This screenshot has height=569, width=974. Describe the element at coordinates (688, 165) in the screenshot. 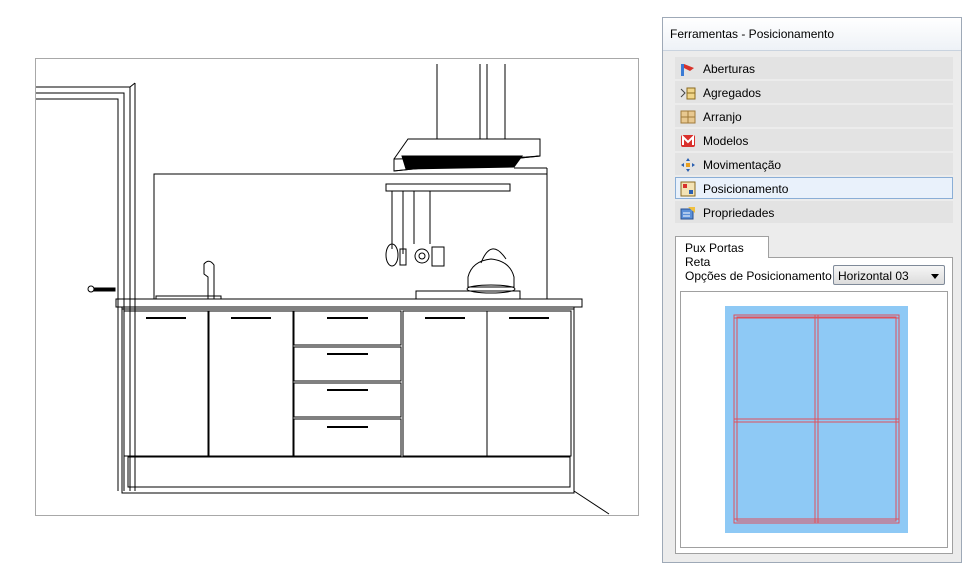

I see `movimentacao-icon` at that location.